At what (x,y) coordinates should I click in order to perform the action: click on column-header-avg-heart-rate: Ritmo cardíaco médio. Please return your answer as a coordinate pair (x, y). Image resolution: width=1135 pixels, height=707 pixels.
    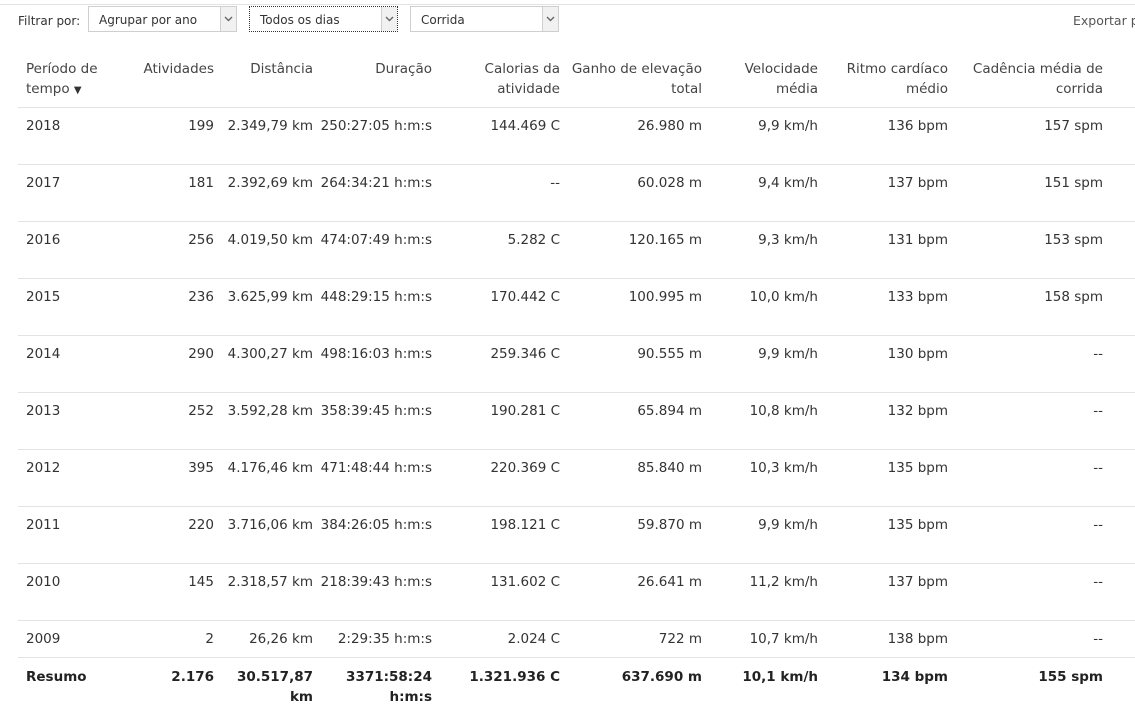
    Looking at the image, I should click on (883, 79).